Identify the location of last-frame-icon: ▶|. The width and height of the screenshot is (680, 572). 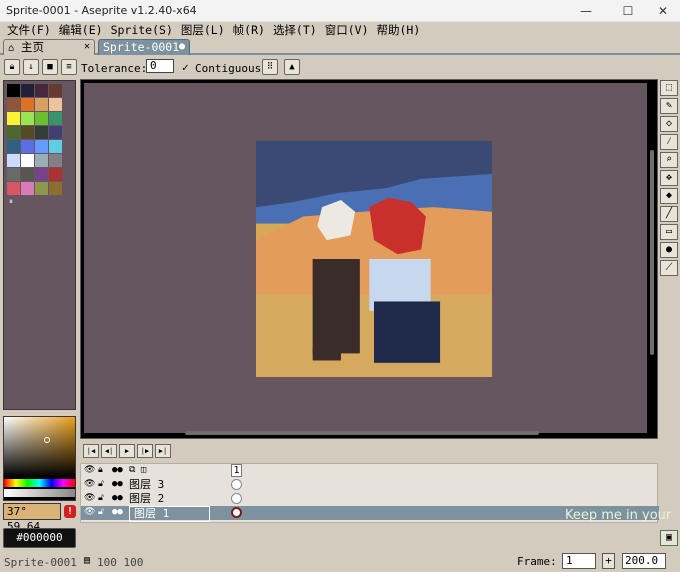
(163, 451).